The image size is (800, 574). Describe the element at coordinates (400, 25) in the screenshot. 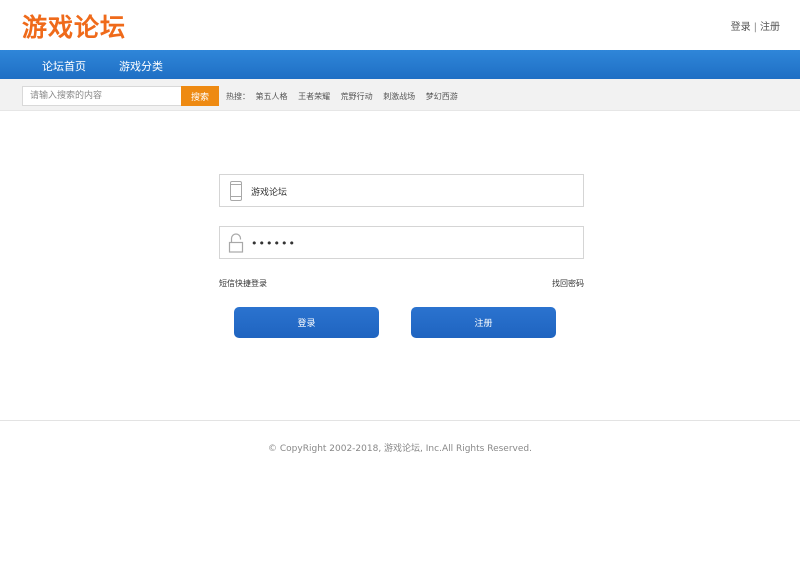

I see `site-header: 游戏论坛 登录 | 注册` at that location.